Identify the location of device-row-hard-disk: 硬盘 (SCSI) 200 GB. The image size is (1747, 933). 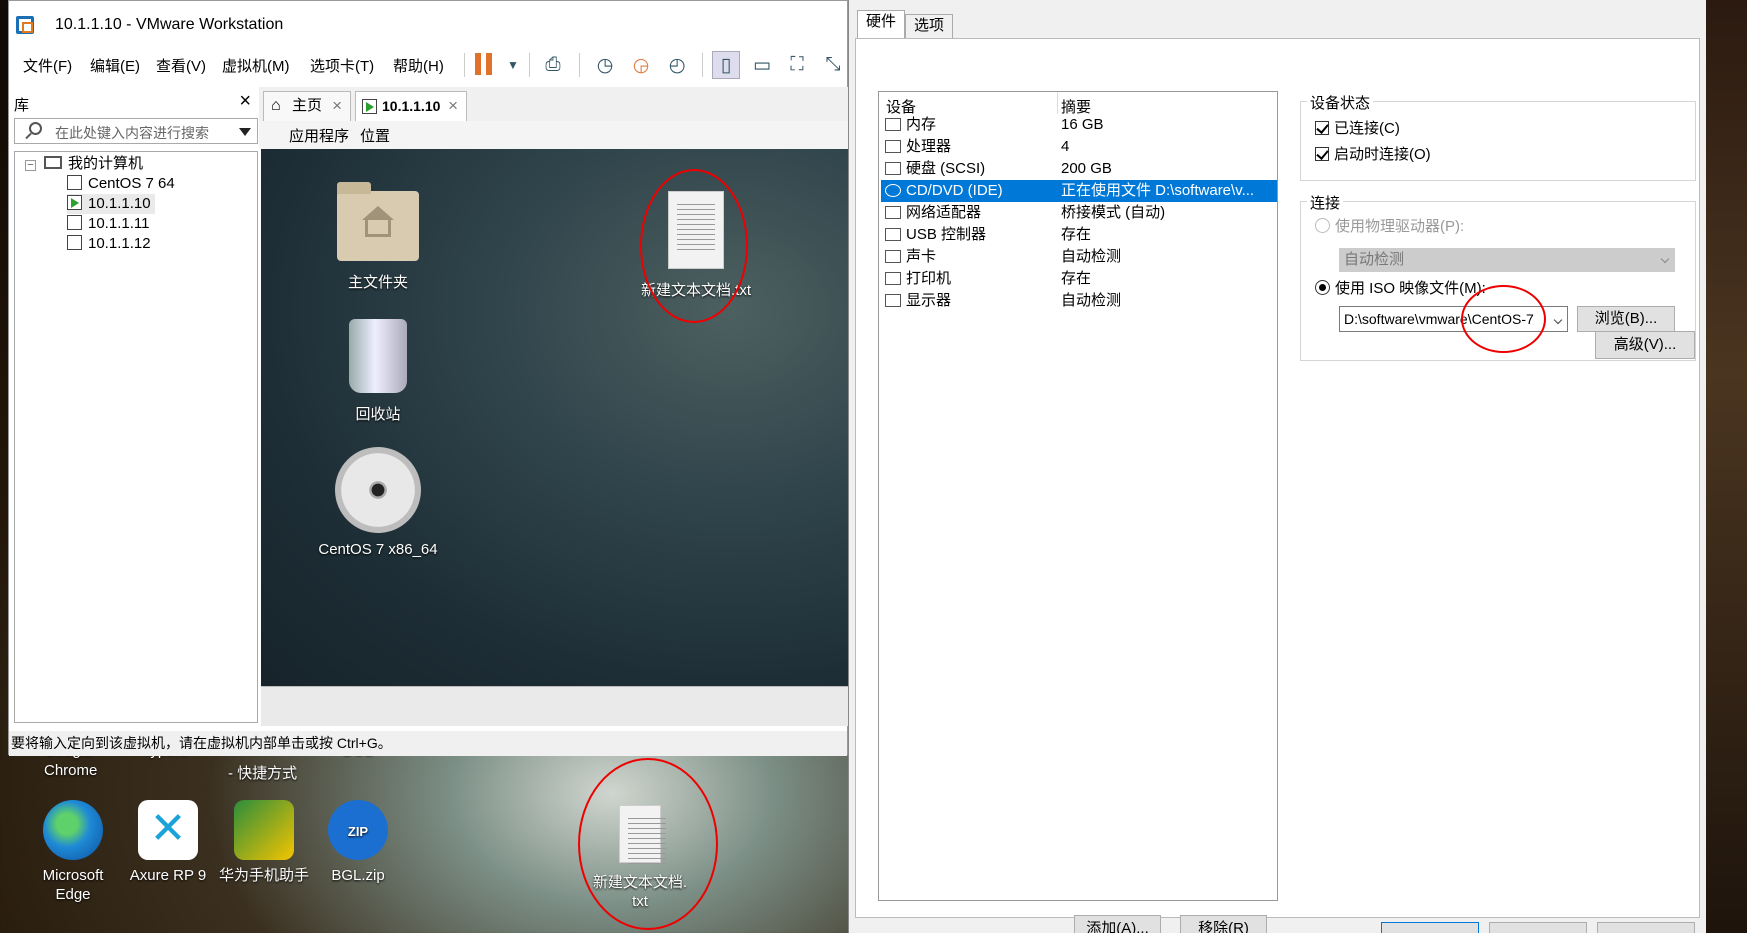
(1079, 169).